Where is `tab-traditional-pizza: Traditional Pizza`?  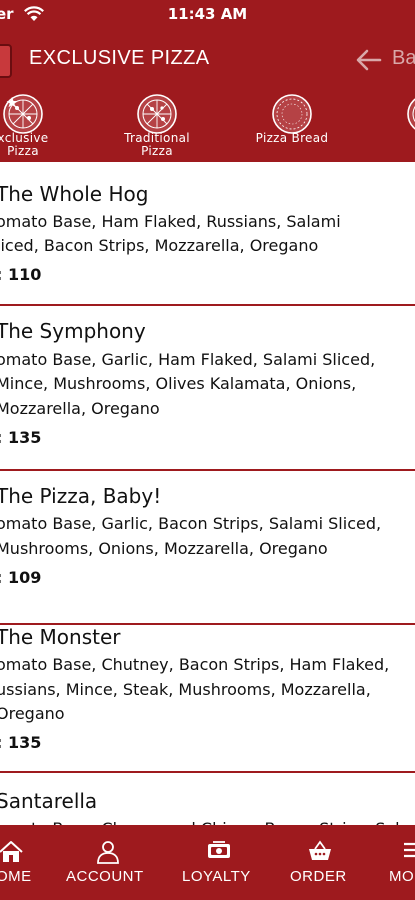
tab-traditional-pizza: Traditional Pizza is located at coordinates (157, 126).